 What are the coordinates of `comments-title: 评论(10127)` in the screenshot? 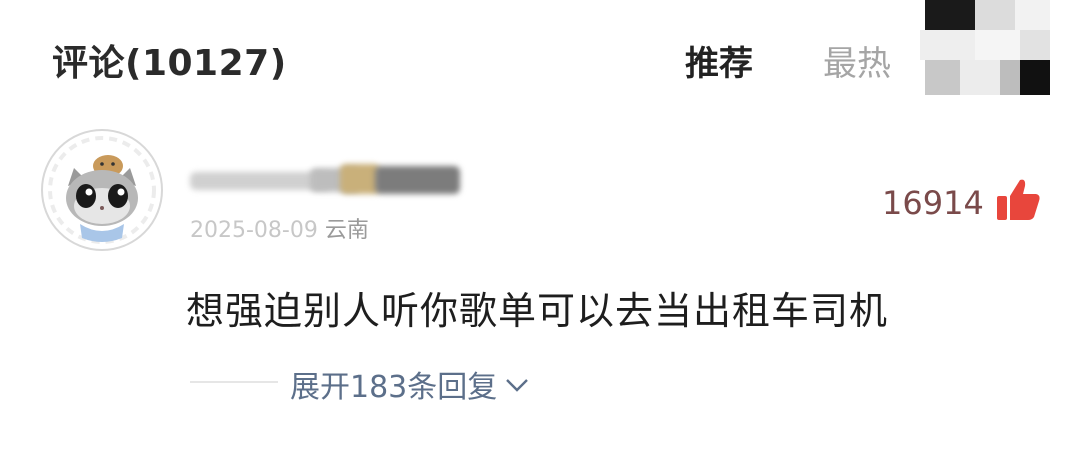 It's located at (169, 63).